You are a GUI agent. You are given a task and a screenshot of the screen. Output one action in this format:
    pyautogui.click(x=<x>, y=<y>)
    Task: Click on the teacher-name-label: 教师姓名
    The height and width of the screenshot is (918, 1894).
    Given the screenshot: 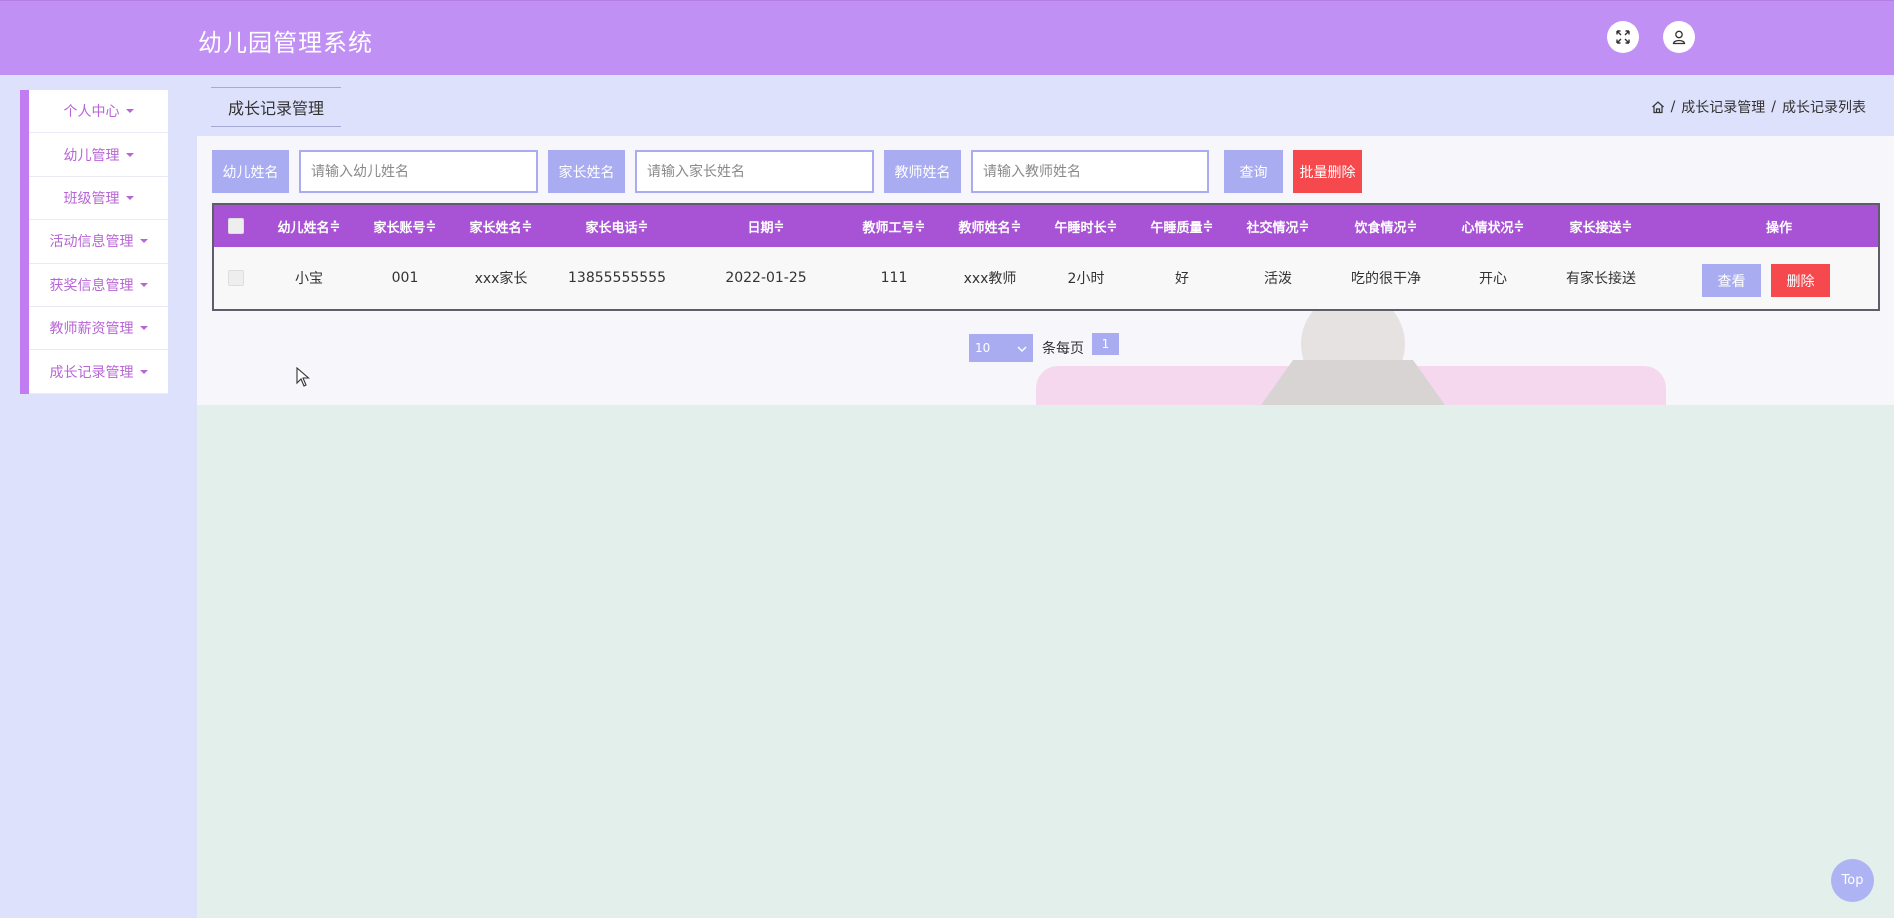 What is the action you would take?
    pyautogui.click(x=922, y=171)
    